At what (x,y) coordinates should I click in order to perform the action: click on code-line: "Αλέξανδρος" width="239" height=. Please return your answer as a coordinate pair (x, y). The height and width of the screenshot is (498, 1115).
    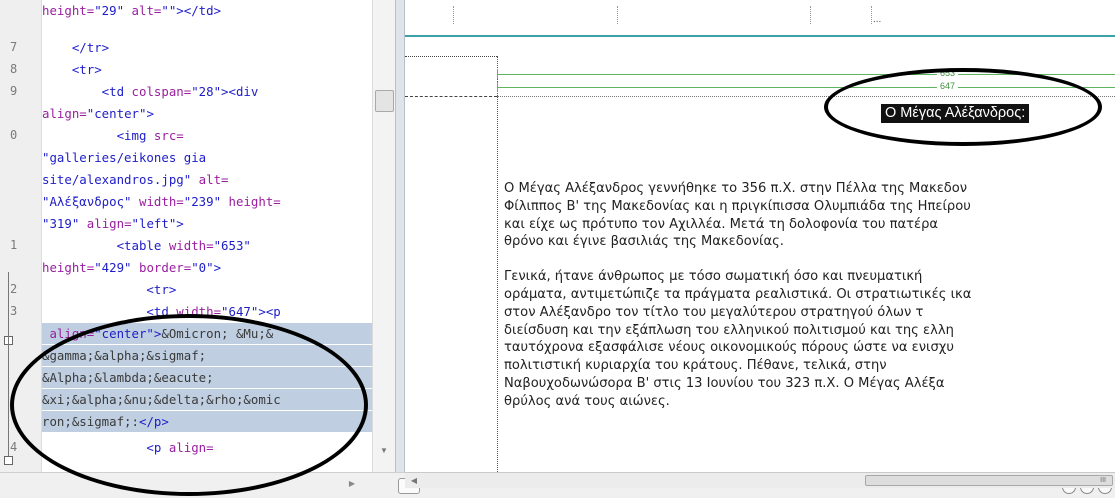
    Looking at the image, I should click on (207, 201).